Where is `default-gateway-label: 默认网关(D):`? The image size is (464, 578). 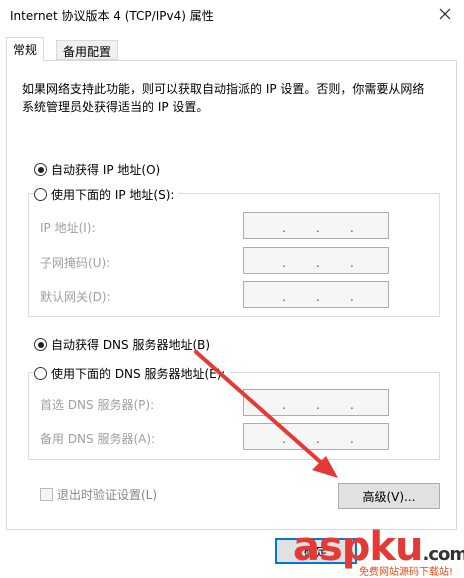 default-gateway-label: 默认网关(D): is located at coordinates (75, 297).